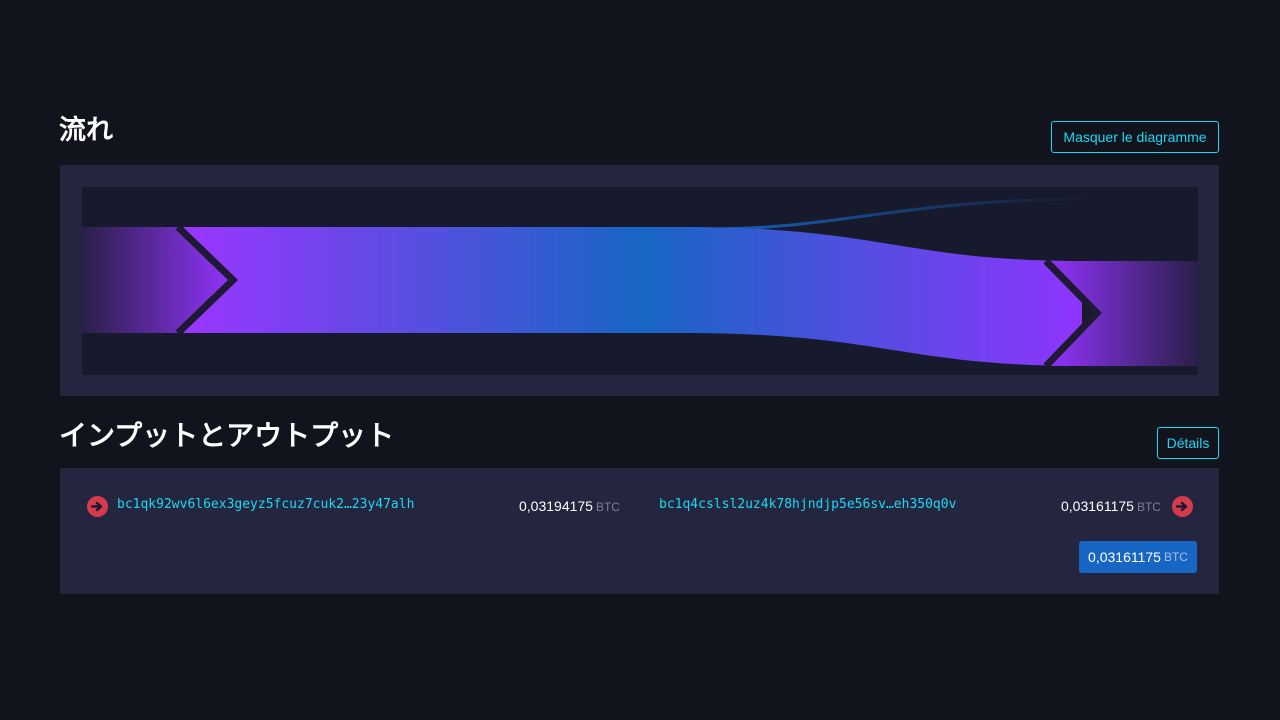 The image size is (1280, 720). I want to click on hide-diagram-button: Masquer le diagramme, so click(1135, 137).